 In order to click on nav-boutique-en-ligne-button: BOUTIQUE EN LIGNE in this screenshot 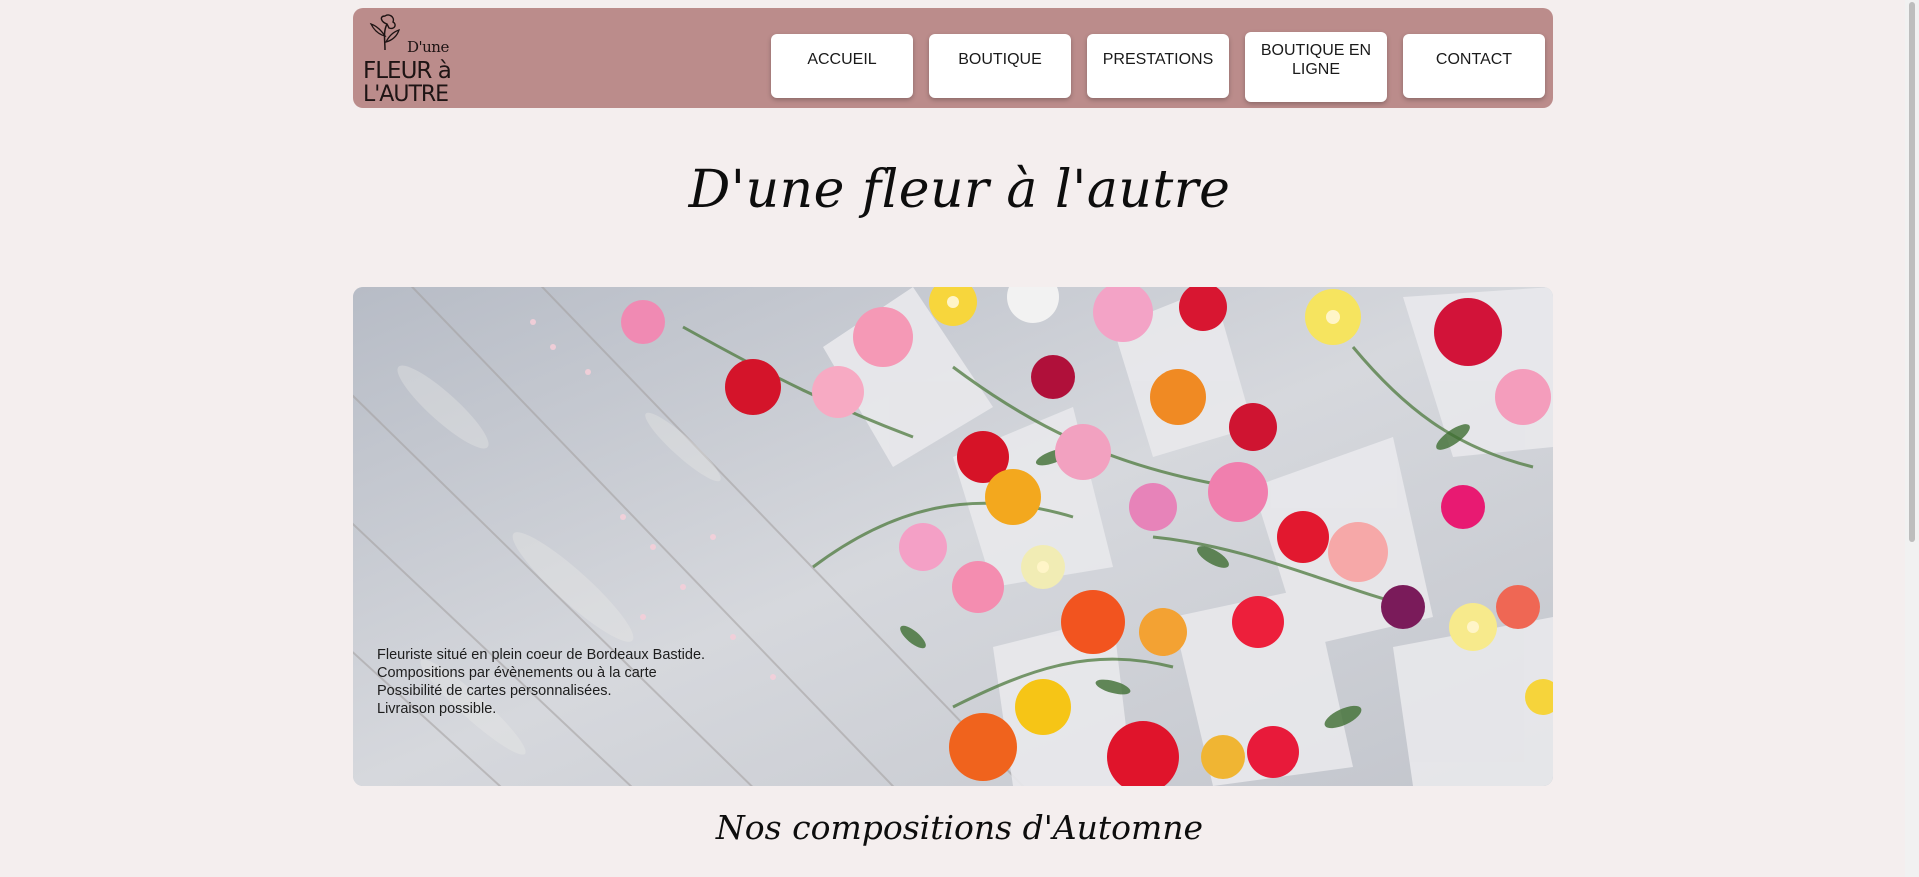, I will do `click(1316, 67)`.